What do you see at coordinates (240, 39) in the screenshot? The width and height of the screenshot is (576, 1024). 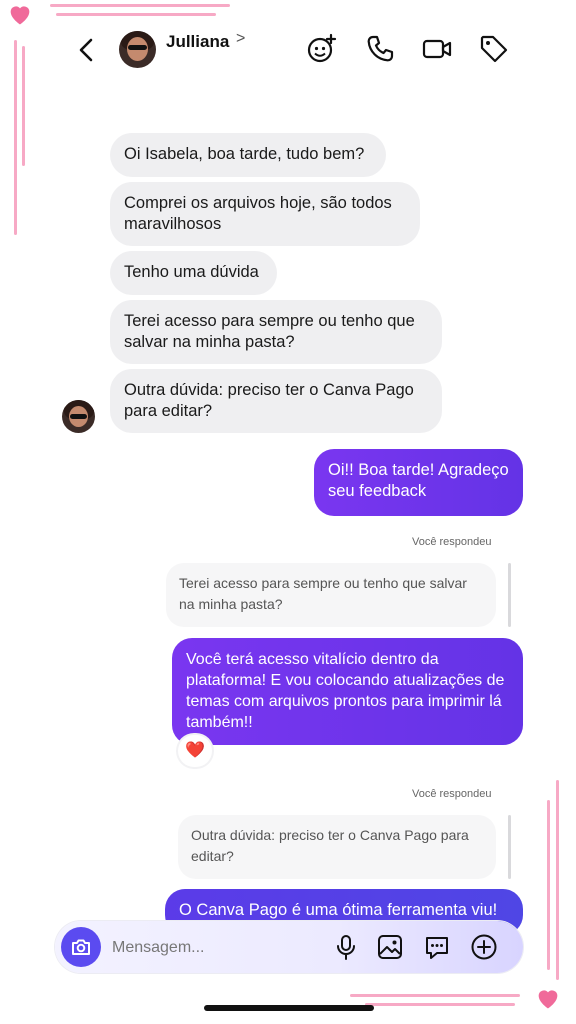 I see `chevron-right-icon: >` at bounding box center [240, 39].